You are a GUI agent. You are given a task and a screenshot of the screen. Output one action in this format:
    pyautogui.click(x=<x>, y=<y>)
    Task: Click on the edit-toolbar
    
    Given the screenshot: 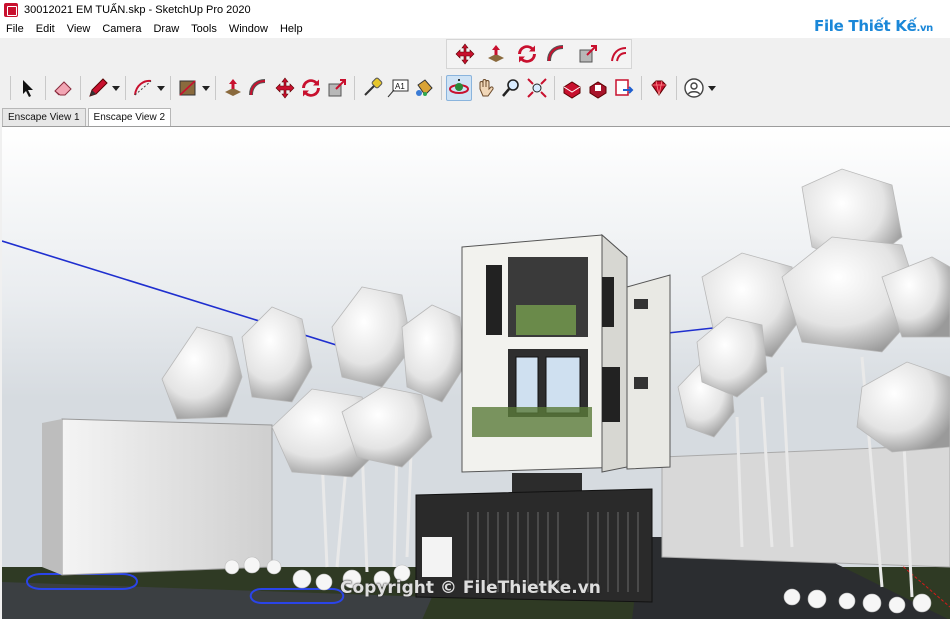 What is the action you would take?
    pyautogui.click(x=539, y=54)
    